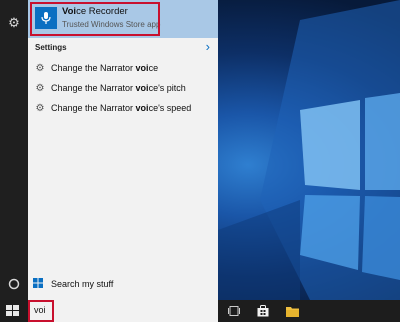  Describe the element at coordinates (105, 68) in the screenshot. I see `settings-item-label: Change the Narrator voice` at that location.